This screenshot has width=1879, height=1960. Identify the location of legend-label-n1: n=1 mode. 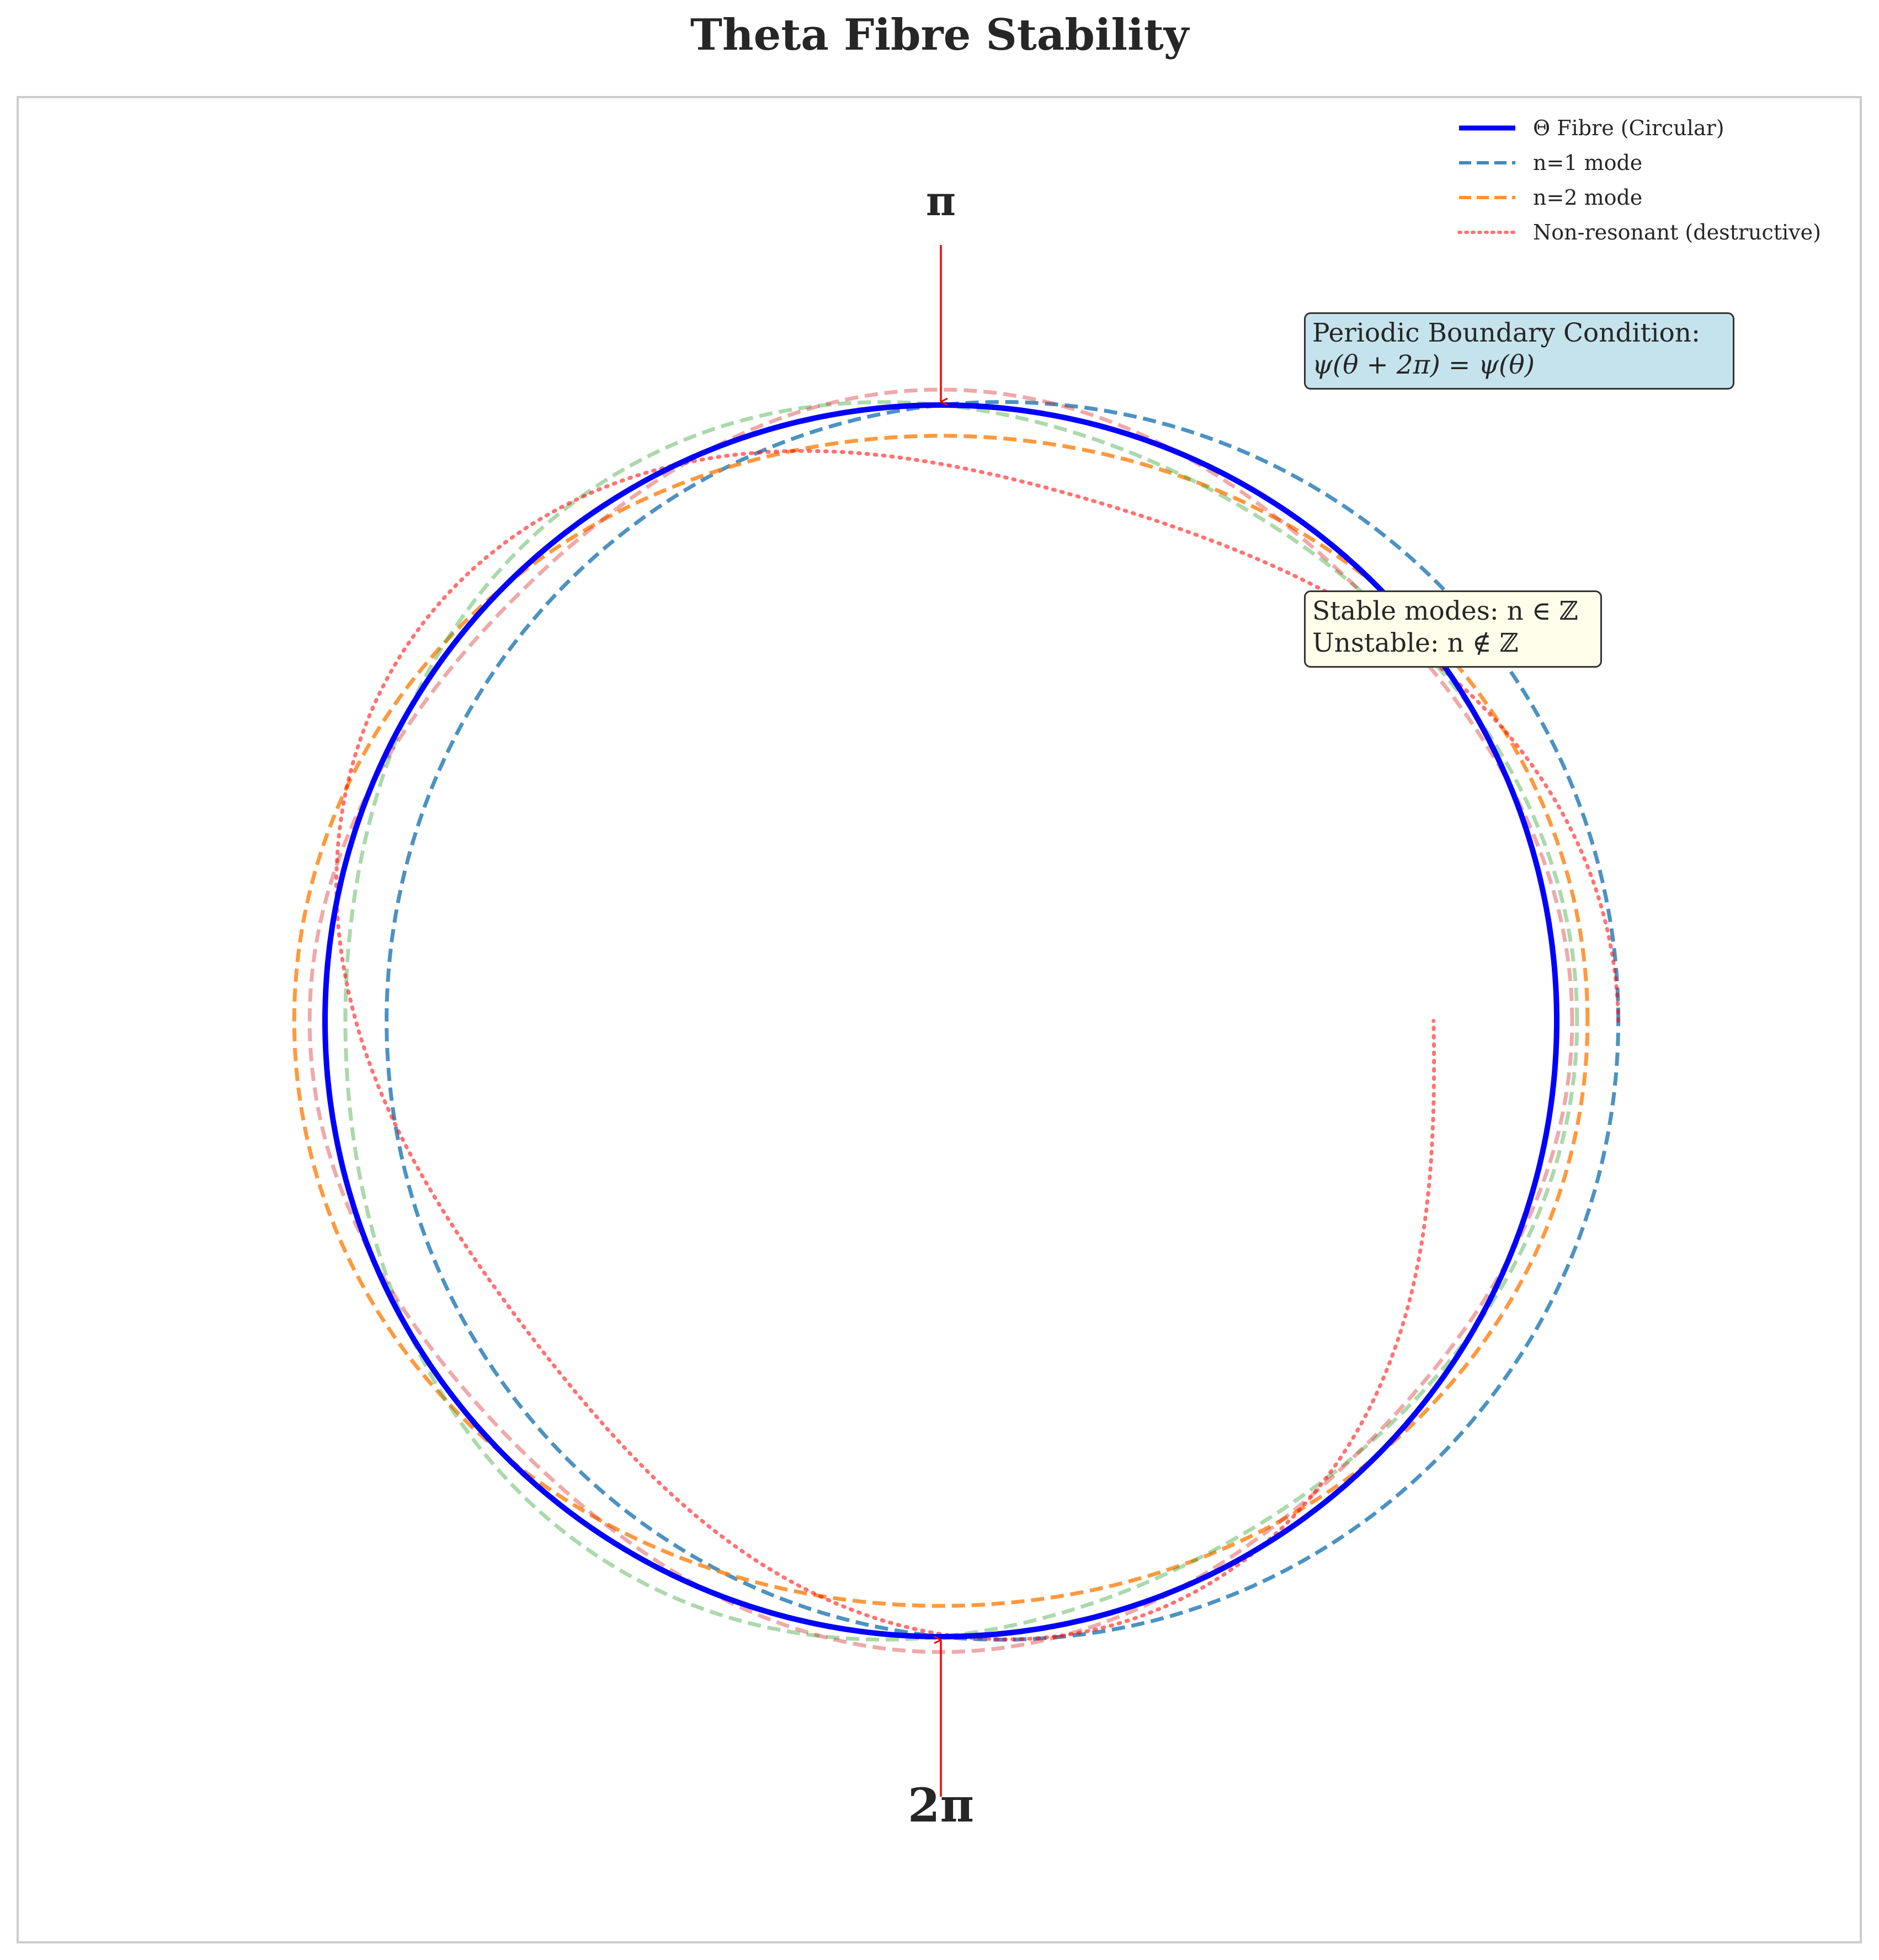
(1588, 162).